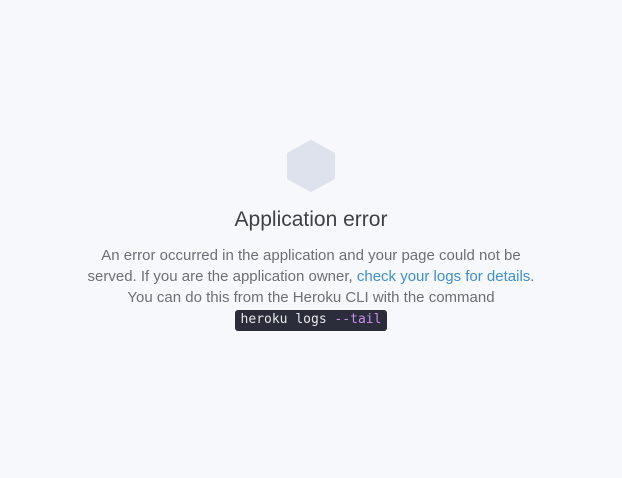 This screenshot has height=478, width=622. I want to click on check-logs-link: check your logs for details, so click(443, 276).